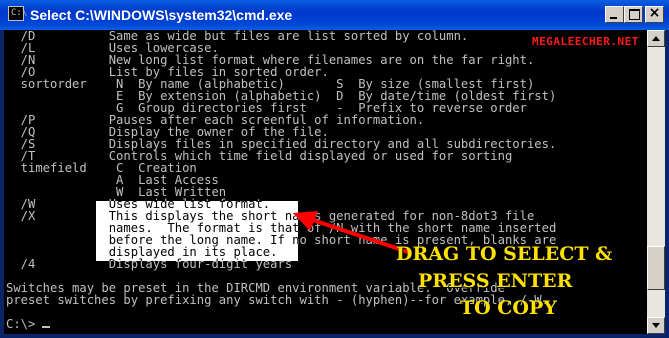 Image resolution: width=669 pixels, height=338 pixels. Describe the element at coordinates (359, 235) in the screenshot. I see `arrow-shaft` at that location.